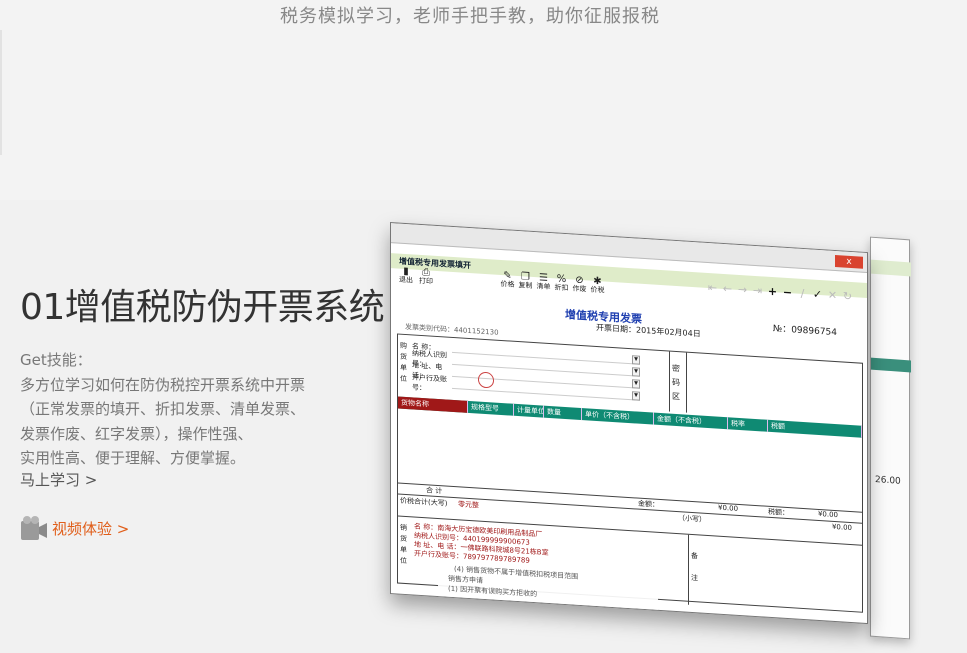 The height and width of the screenshot is (653, 967). Describe the element at coordinates (757, 291) in the screenshot. I see `last-icon: ⇥` at that location.